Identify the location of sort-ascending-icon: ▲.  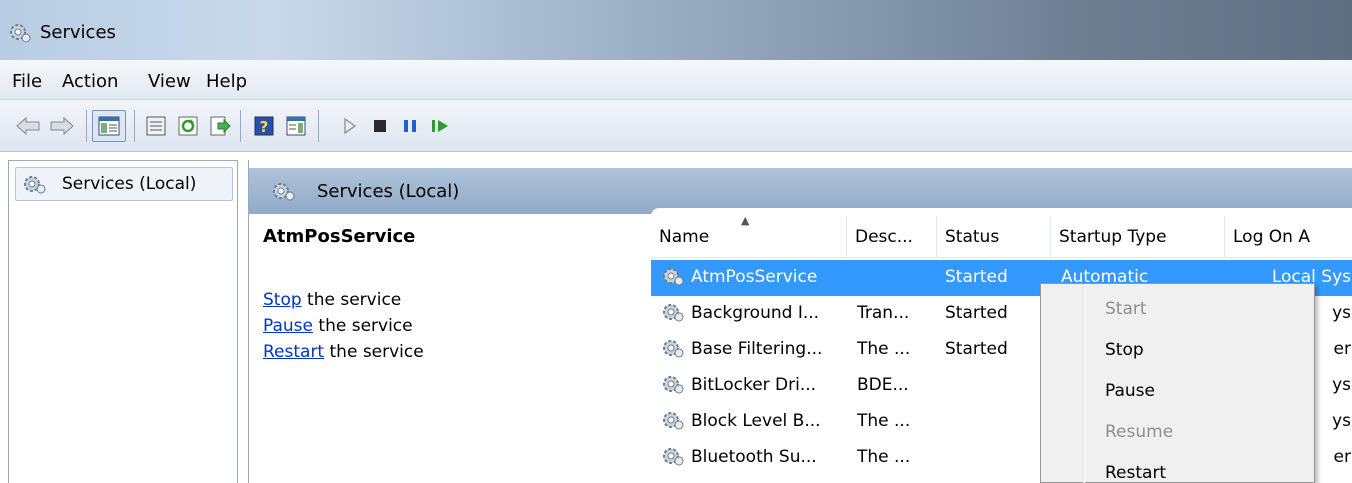
(745, 221).